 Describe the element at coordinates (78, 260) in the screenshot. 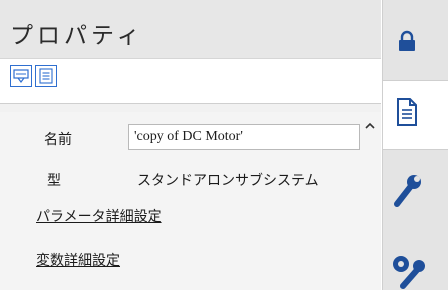

I see `variable-settings-link: 変数詳細設定` at that location.